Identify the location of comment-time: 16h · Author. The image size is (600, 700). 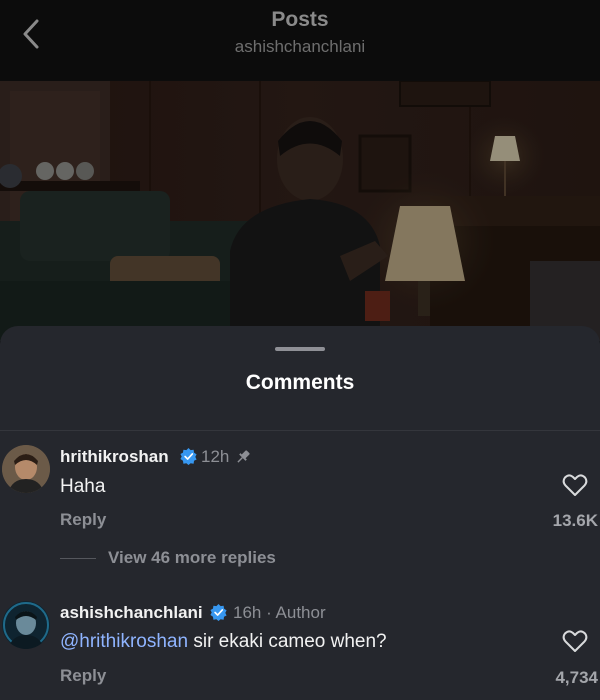
(279, 612).